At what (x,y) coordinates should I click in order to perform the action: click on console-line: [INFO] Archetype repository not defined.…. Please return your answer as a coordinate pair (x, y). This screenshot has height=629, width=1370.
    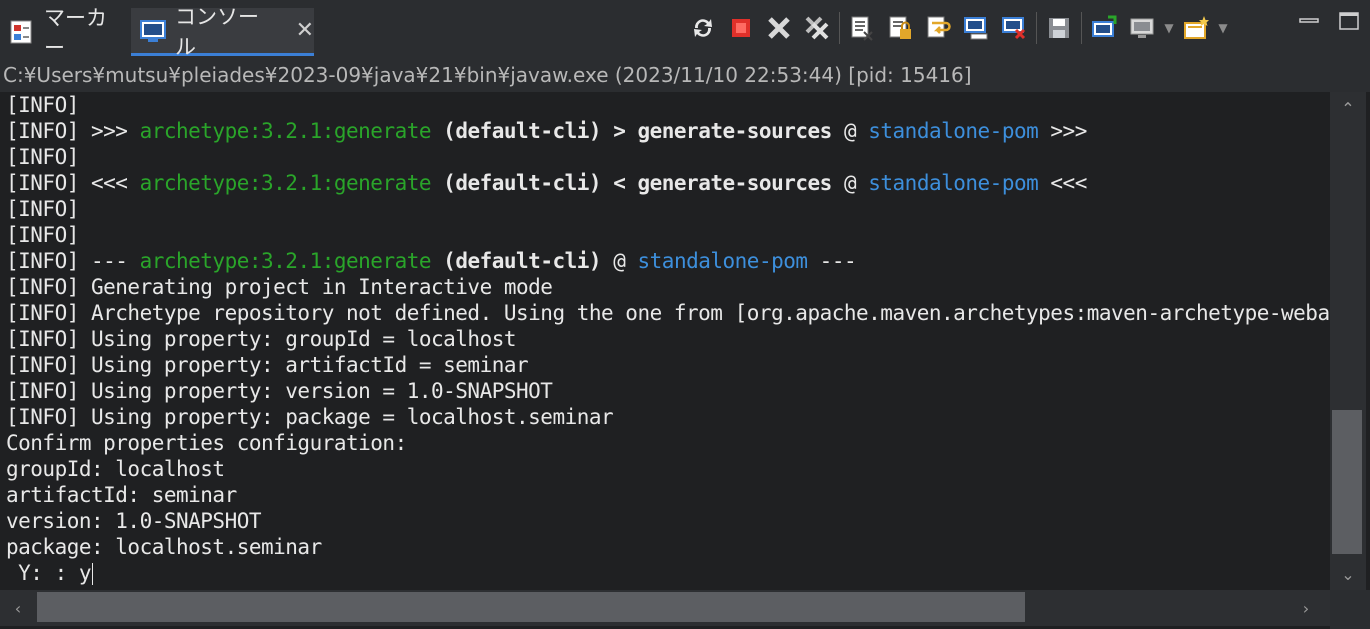
    Looking at the image, I should click on (668, 313).